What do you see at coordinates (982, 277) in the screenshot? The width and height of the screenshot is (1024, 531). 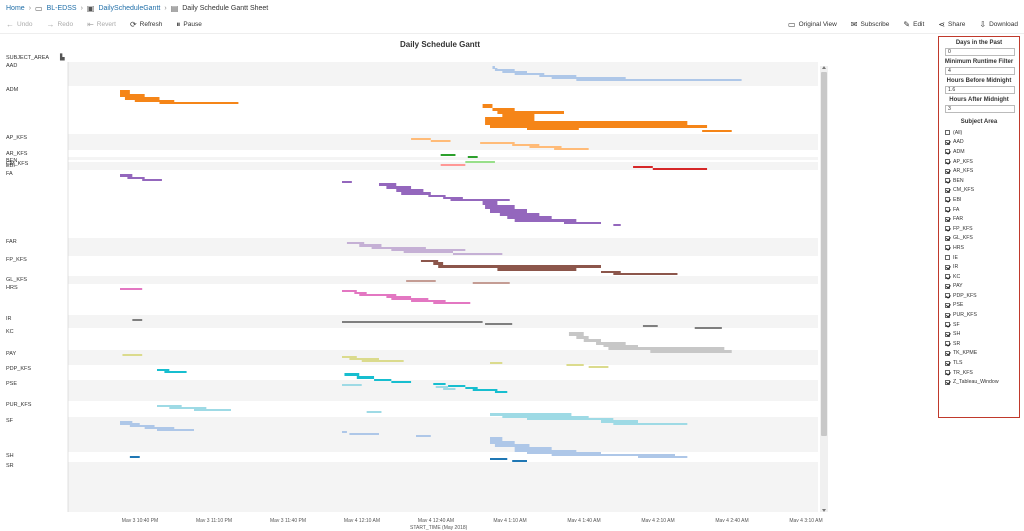 I see `subject-option: KC` at bounding box center [982, 277].